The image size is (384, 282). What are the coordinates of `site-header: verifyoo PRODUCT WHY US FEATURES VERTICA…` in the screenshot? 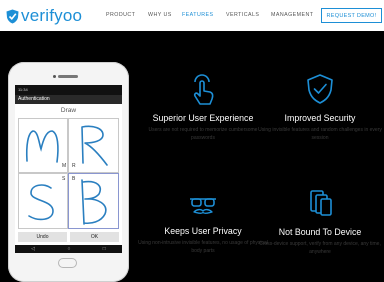 It's located at (192, 15).